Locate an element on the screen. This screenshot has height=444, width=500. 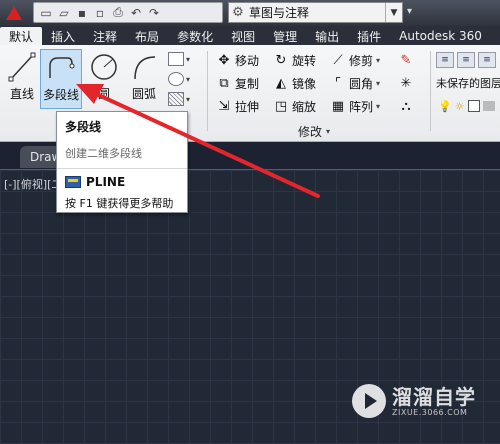
explode-button: ✳ is located at coordinates (406, 83).